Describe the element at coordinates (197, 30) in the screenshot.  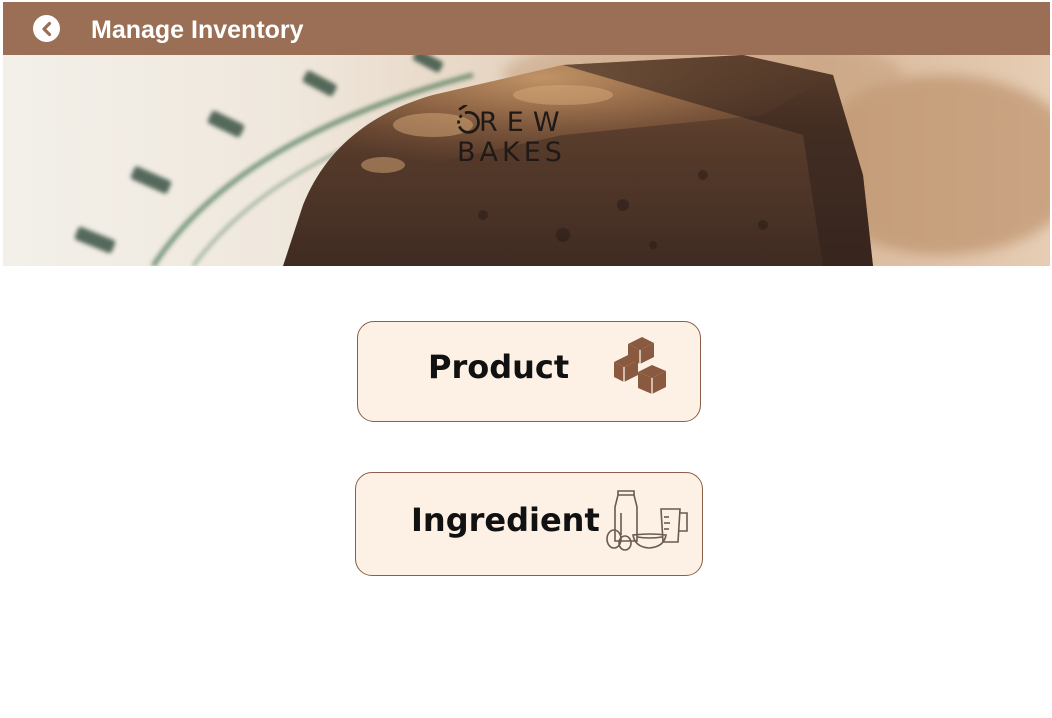
I see `page-title: Manage Inventory` at that location.